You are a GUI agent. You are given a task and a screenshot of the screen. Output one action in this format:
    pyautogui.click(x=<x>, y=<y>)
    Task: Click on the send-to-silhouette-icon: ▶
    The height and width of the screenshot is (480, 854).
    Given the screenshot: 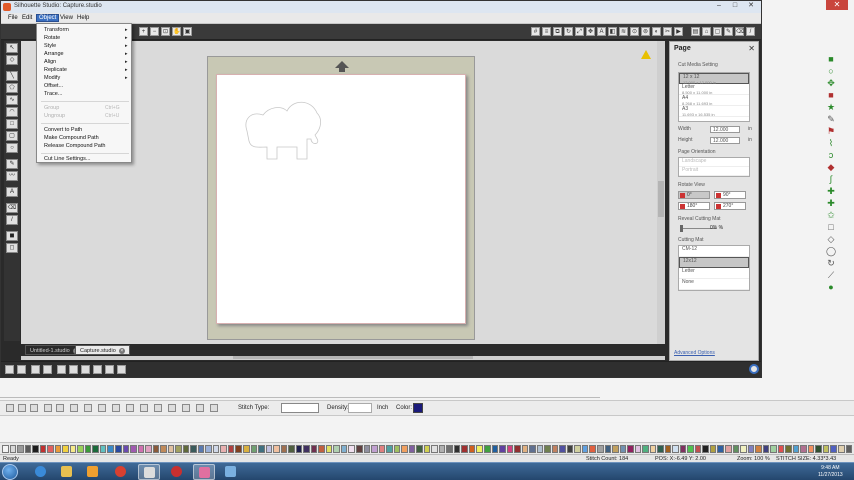 What is the action you would take?
    pyautogui.click(x=678, y=31)
    